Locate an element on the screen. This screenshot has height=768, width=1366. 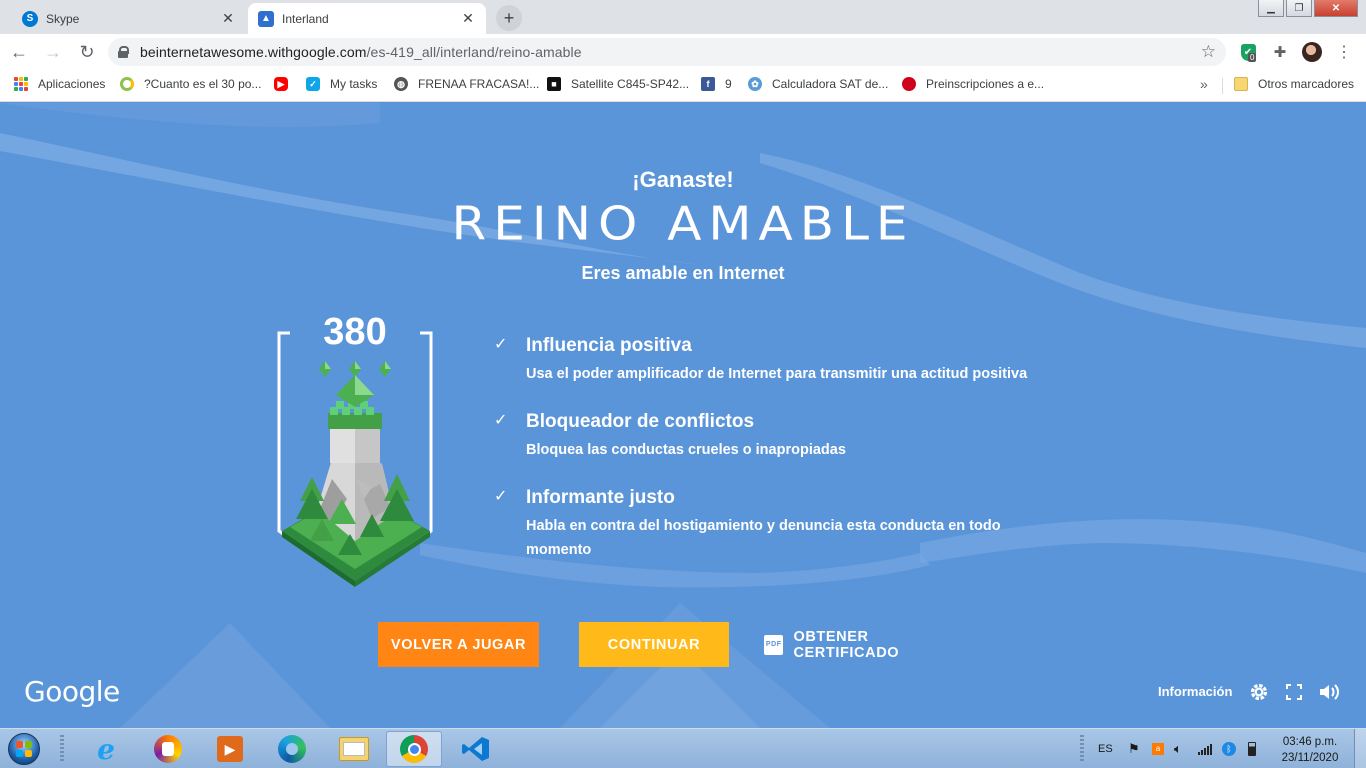
realm-title: REINO AMABLE is located at coordinates (683, 224).